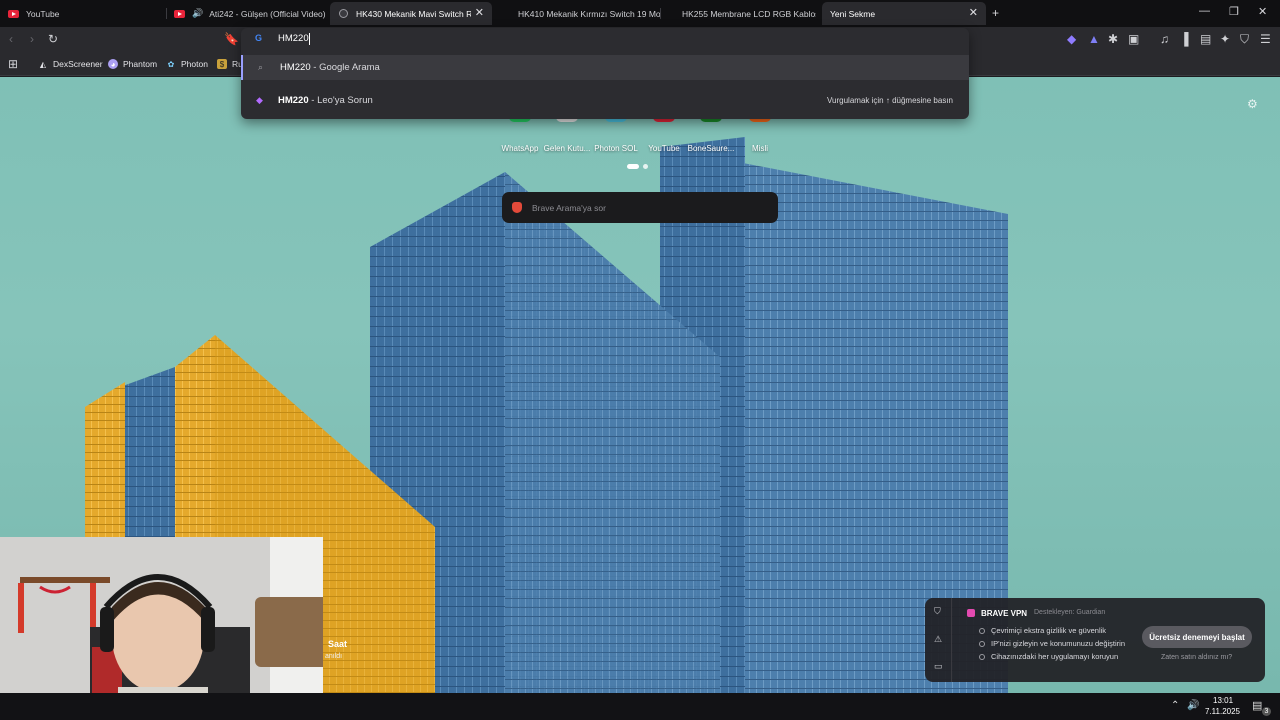  What do you see at coordinates (80, 13) in the screenshot?
I see `tab-youtube: YouTube` at bounding box center [80, 13].